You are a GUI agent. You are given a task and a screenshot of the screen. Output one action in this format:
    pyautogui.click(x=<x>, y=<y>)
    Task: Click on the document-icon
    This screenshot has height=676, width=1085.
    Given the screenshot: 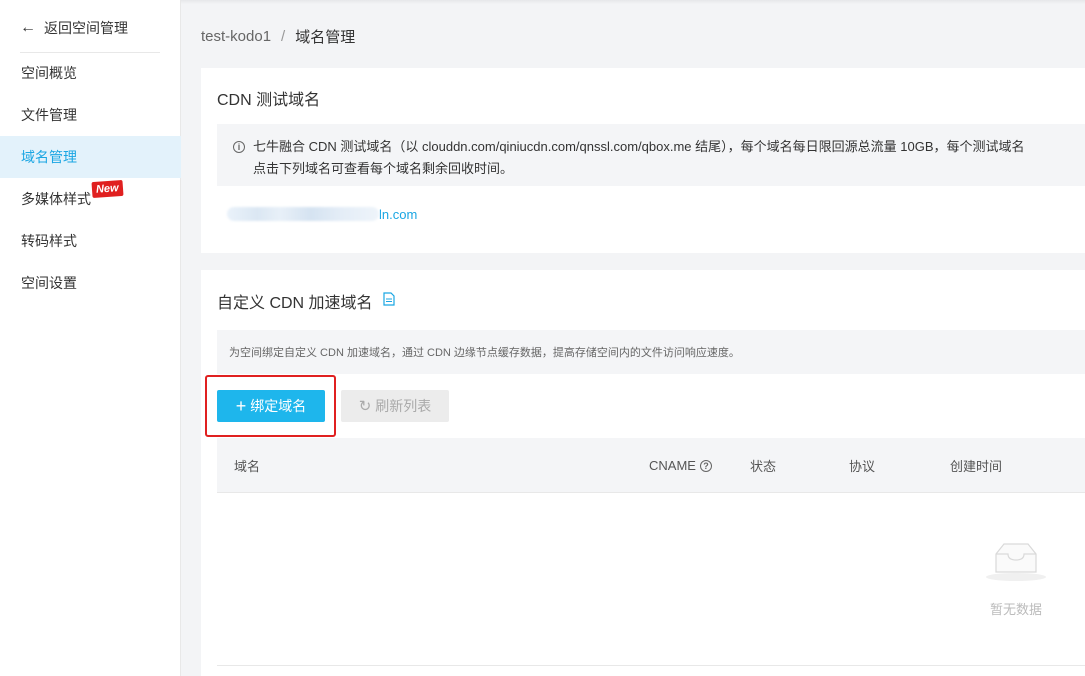 What is the action you would take?
    pyautogui.click(x=388, y=301)
    